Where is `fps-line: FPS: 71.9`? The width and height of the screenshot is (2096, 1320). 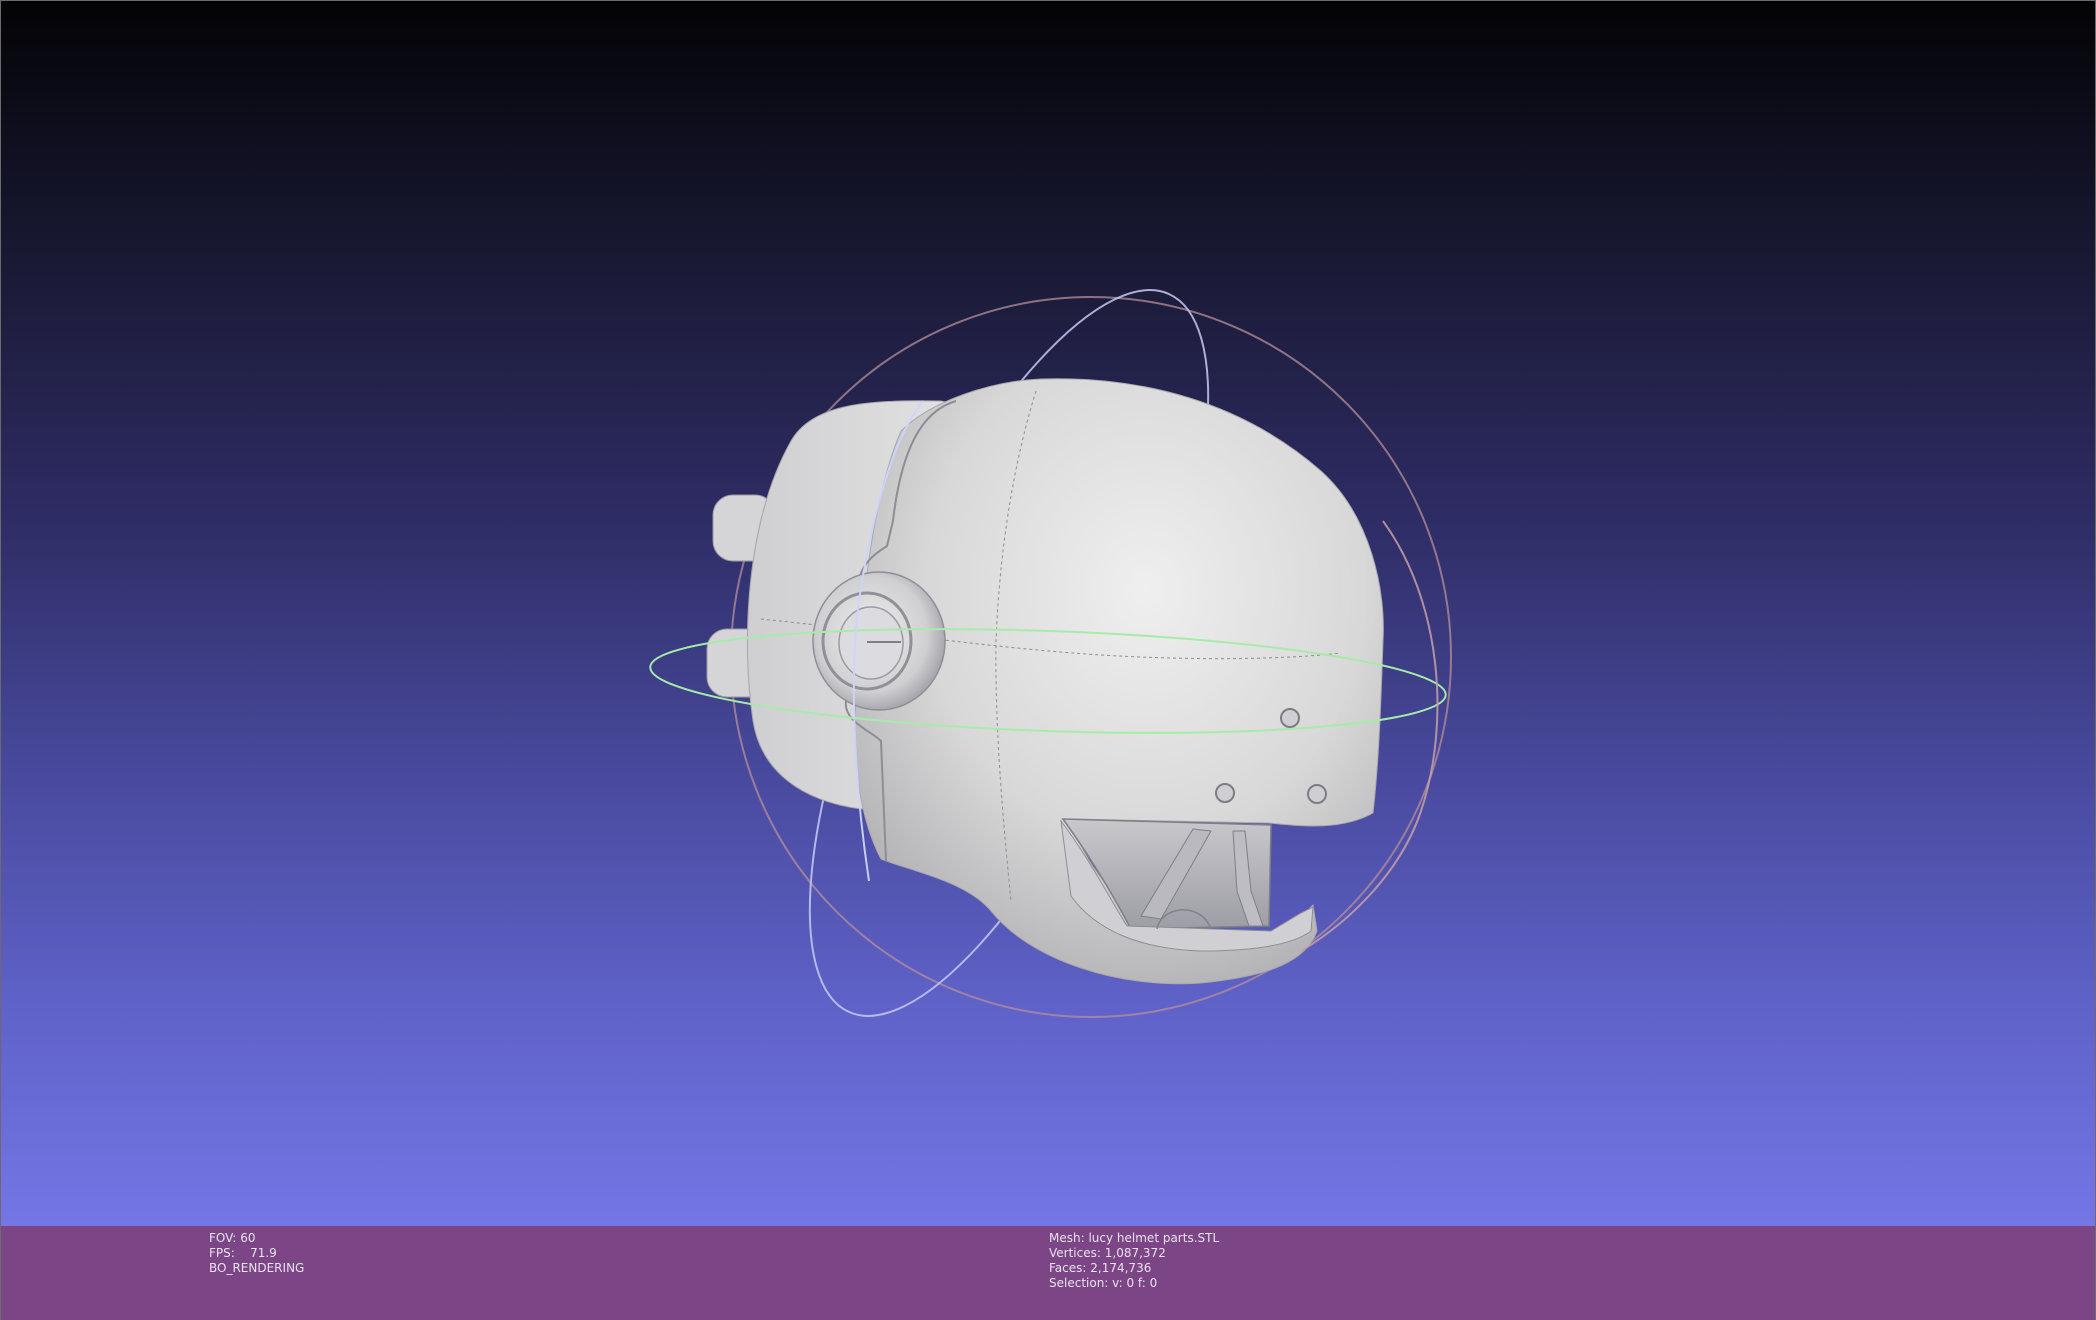
fps-line: FPS: 71.9 is located at coordinates (256, 1253).